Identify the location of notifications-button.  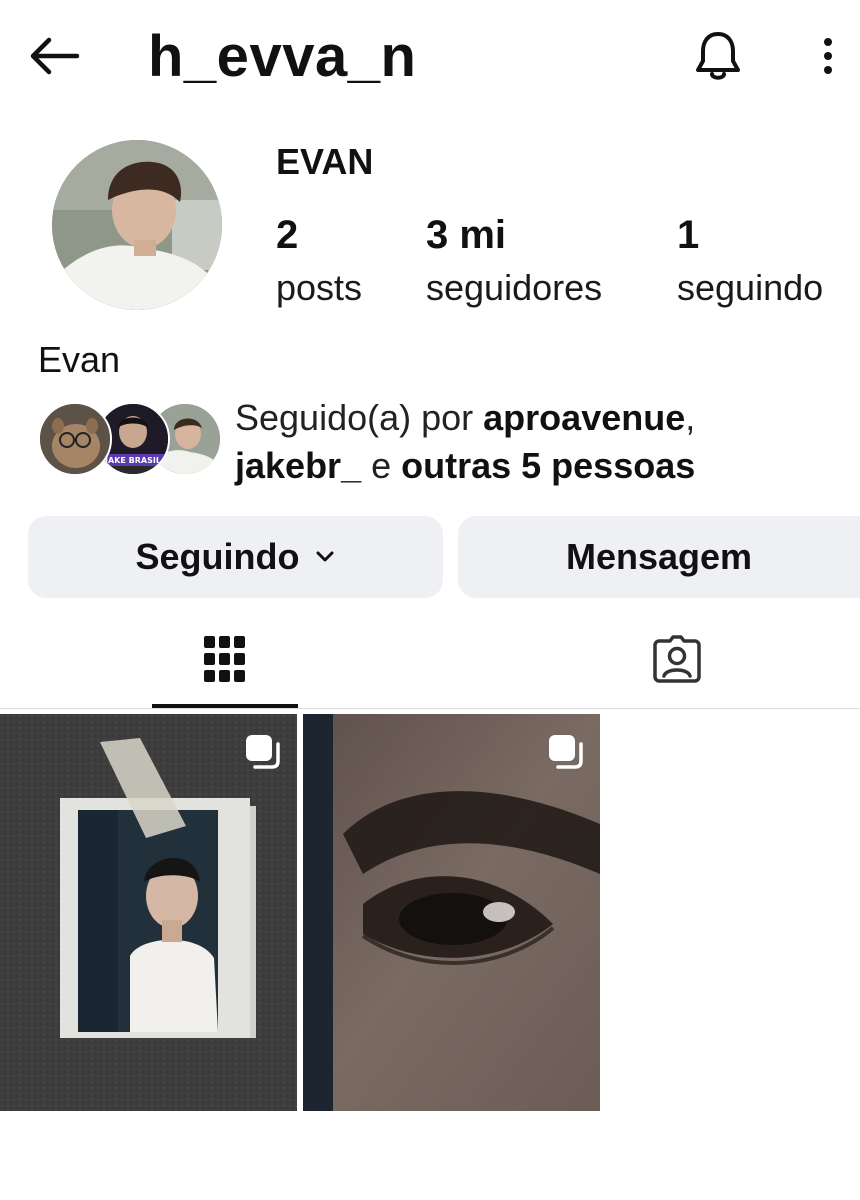
(718, 56).